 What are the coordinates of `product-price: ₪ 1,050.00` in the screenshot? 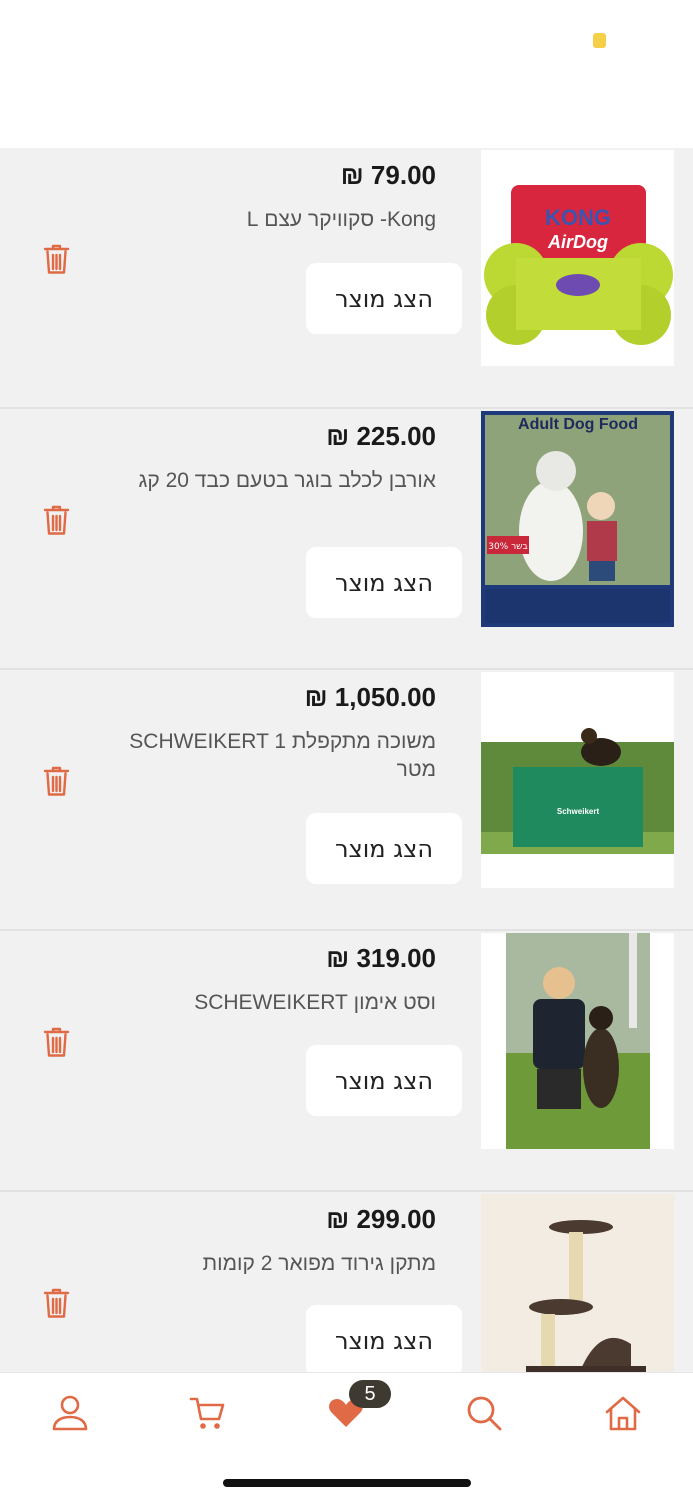 It's located at (370, 697).